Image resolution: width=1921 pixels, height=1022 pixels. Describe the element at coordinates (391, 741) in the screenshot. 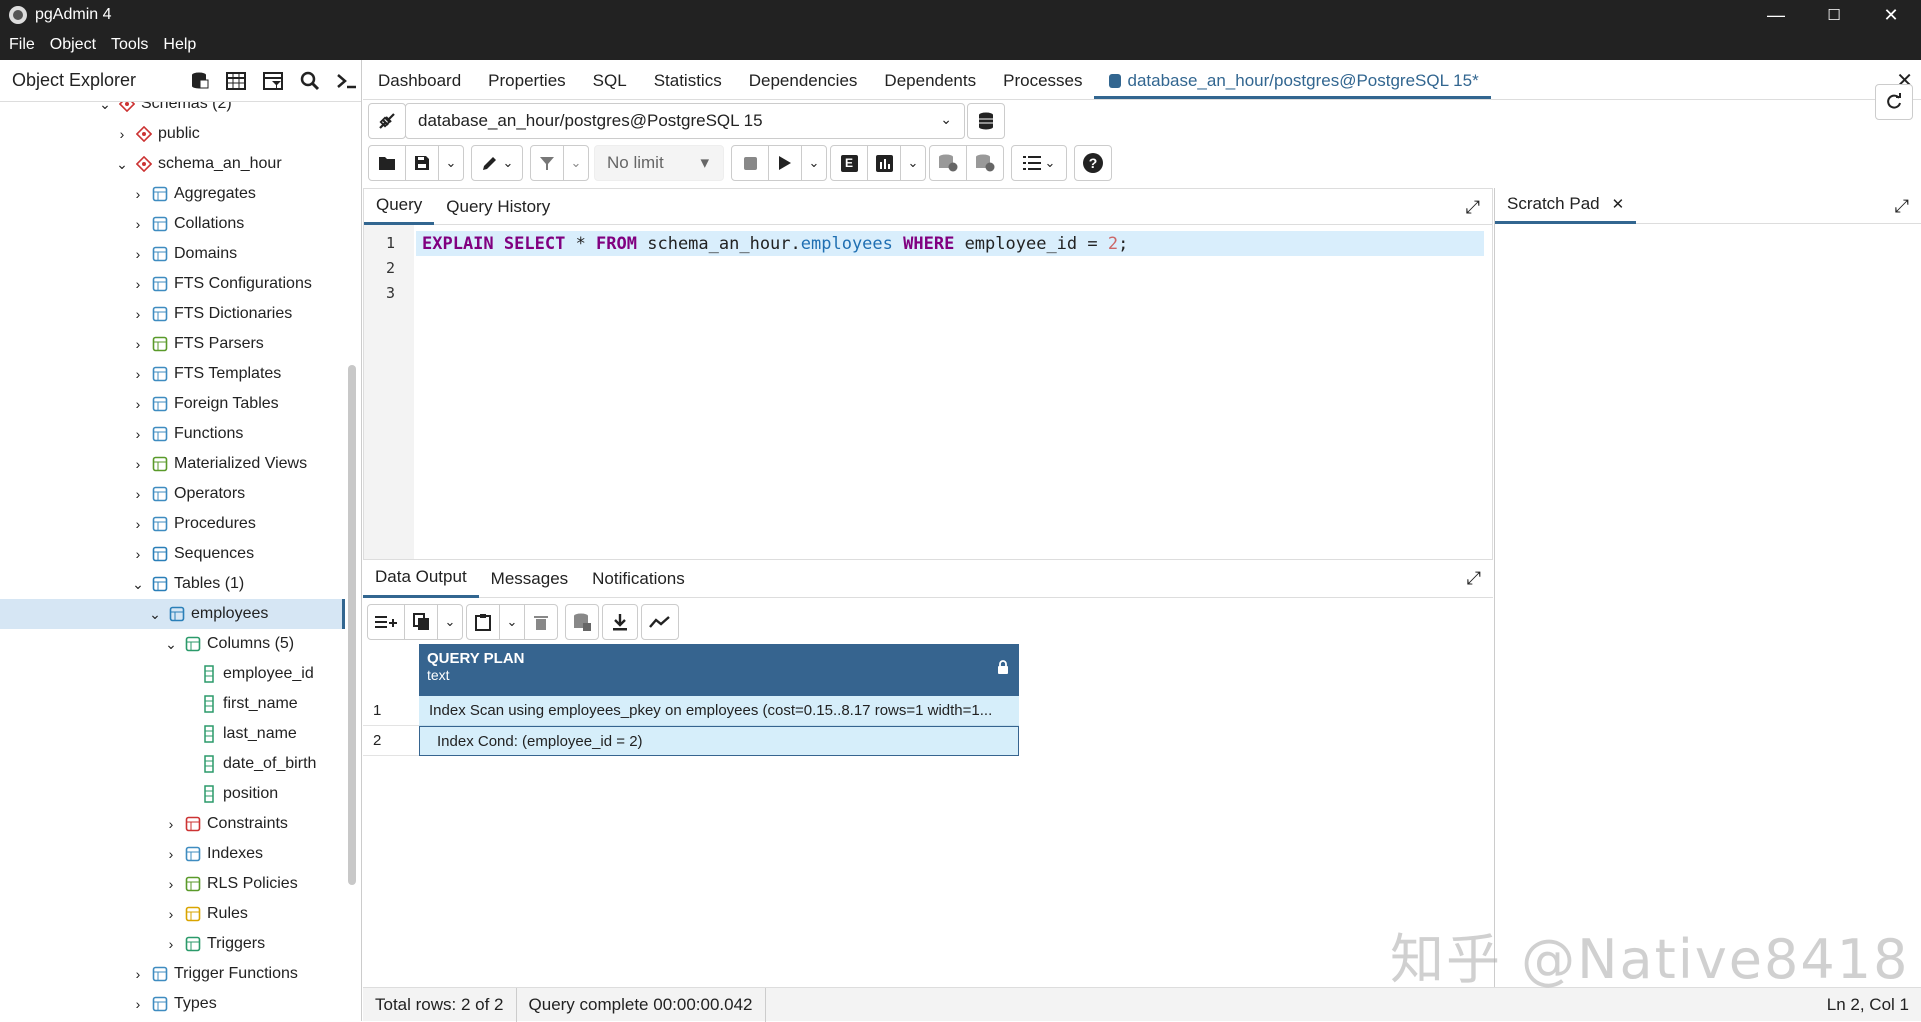

I see `row-number: 2` at that location.